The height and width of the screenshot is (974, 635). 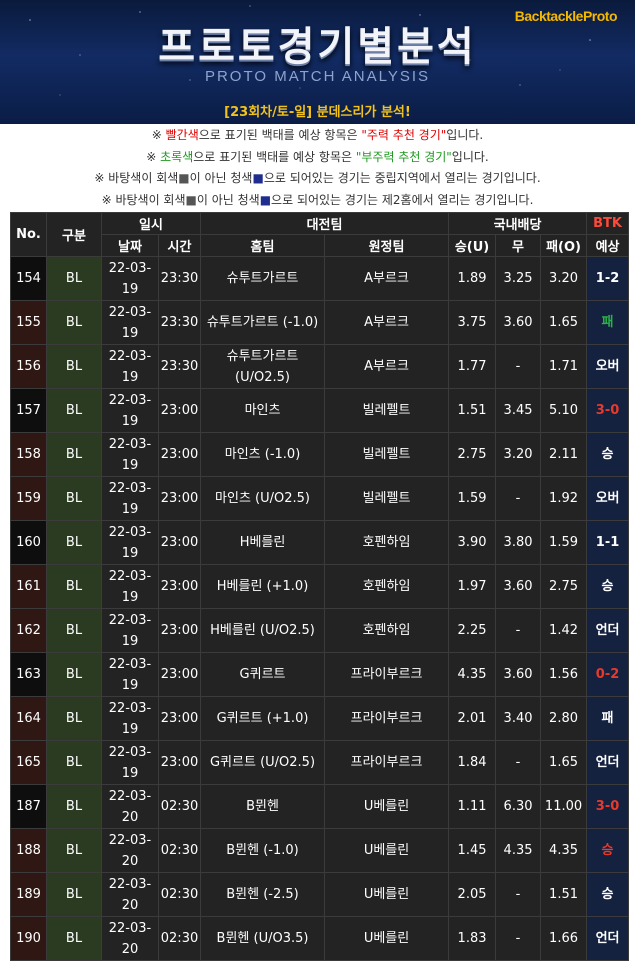 I want to click on match-number: 163, so click(x=28, y=674).